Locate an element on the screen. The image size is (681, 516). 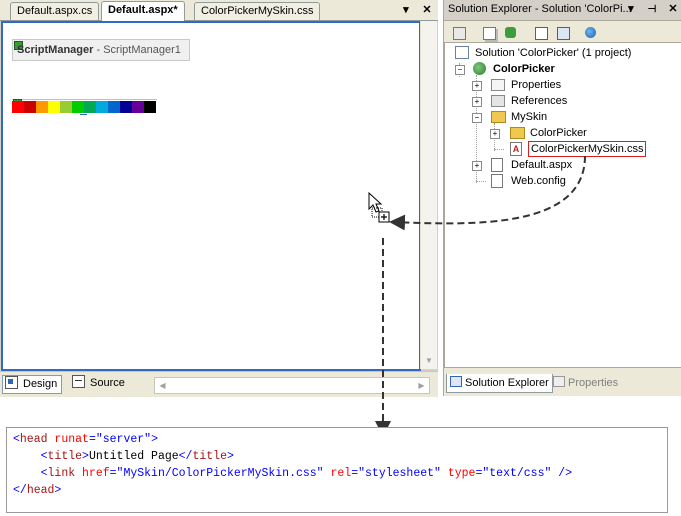
scroll-right-icon: ▶ is located at coordinates (421, 385).